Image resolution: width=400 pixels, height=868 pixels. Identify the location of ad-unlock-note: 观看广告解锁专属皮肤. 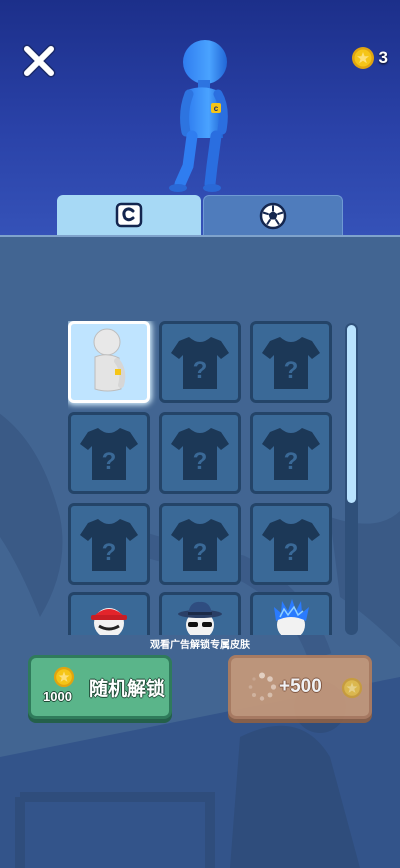
(200, 645).